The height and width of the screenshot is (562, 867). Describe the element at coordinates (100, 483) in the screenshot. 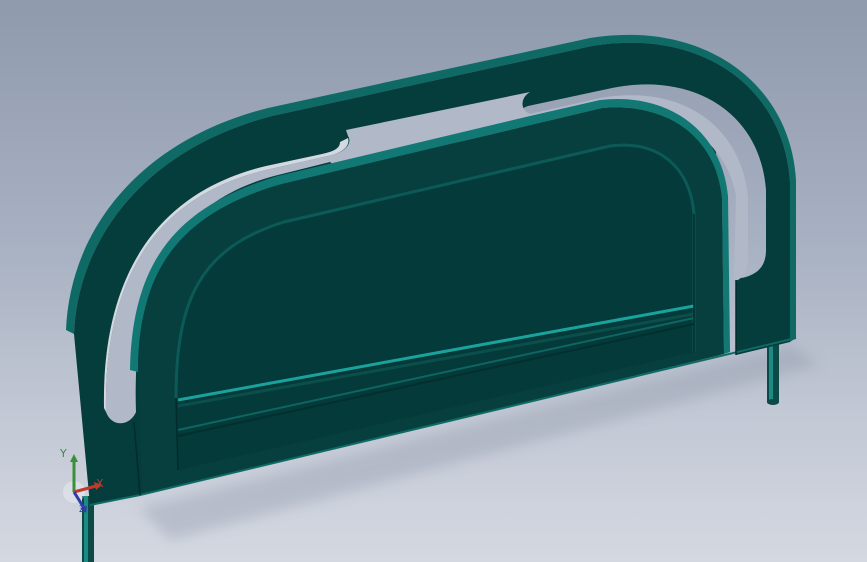

I see `triad-x-label: X` at that location.